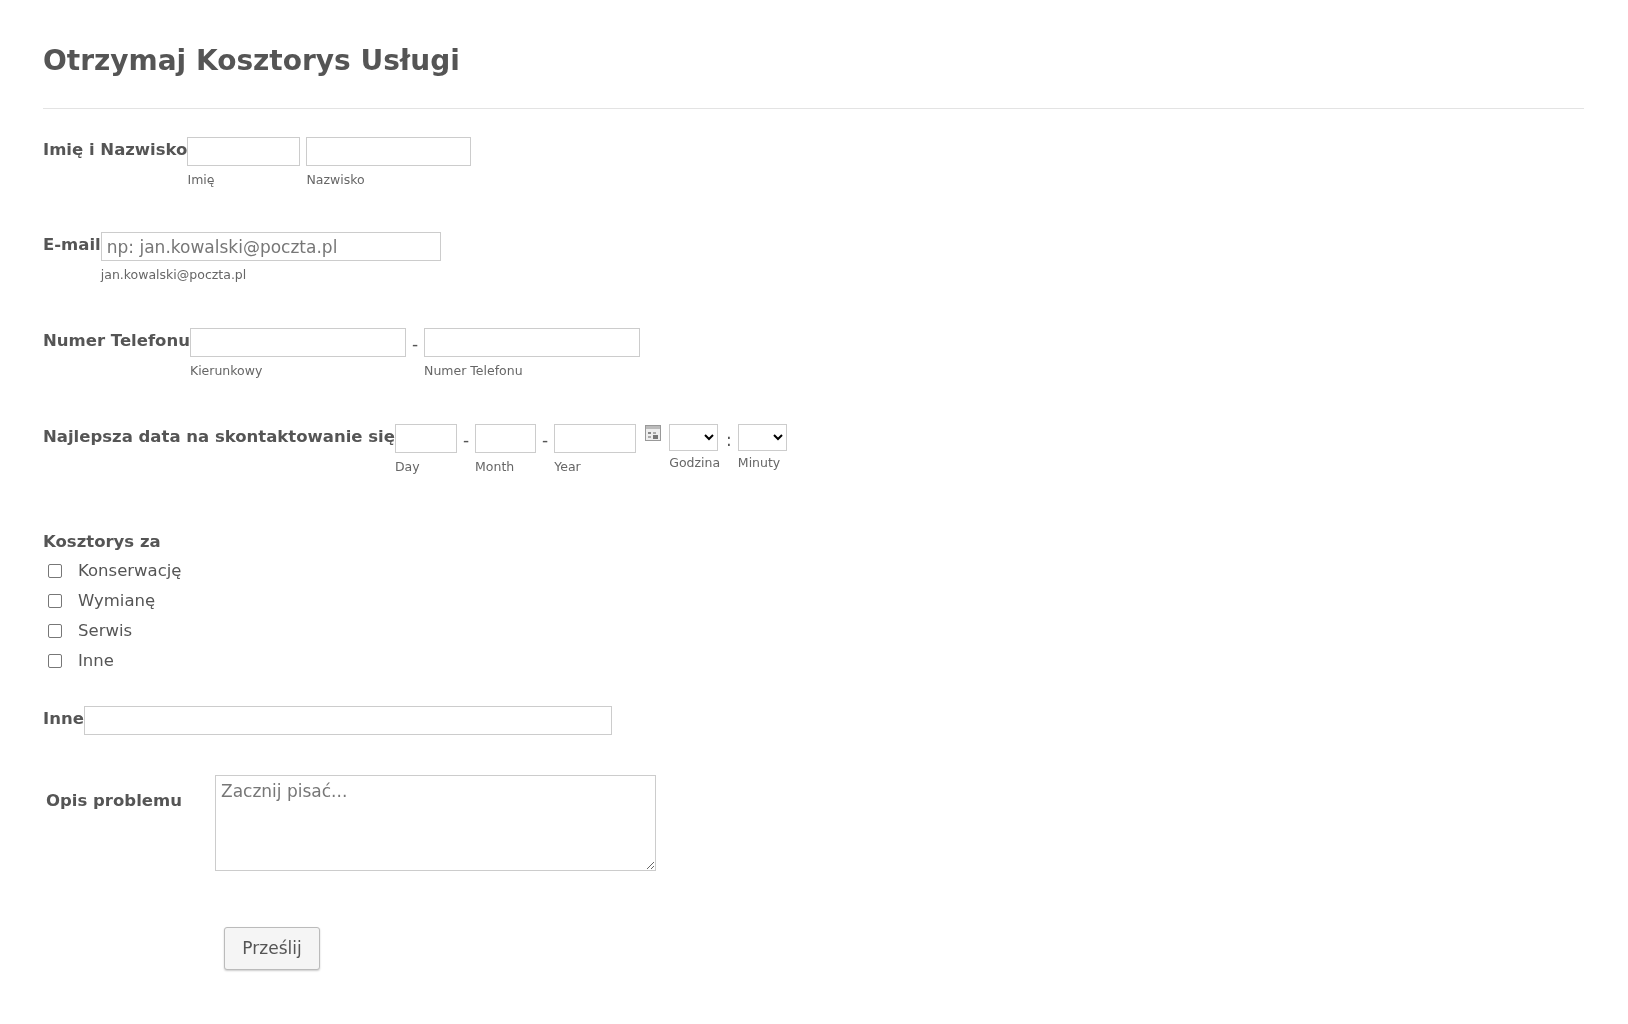 The width and height of the screenshot is (1628, 1024). What do you see at coordinates (174, 275) in the screenshot?
I see `field-sublabel: jan.kowalski@poczta.pl` at bounding box center [174, 275].